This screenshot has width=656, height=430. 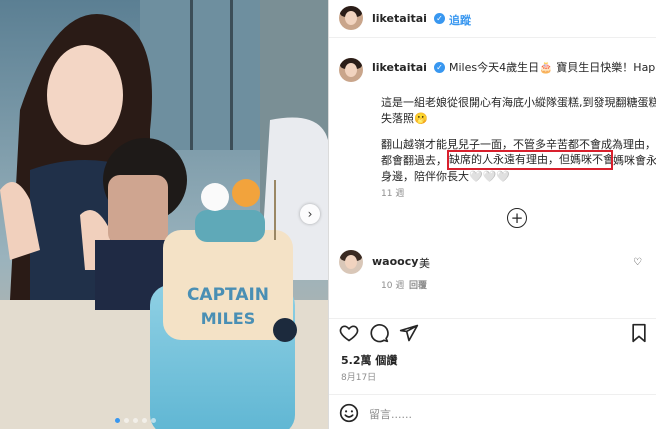 I want to click on caption-username: liketaitai, so click(x=399, y=67).